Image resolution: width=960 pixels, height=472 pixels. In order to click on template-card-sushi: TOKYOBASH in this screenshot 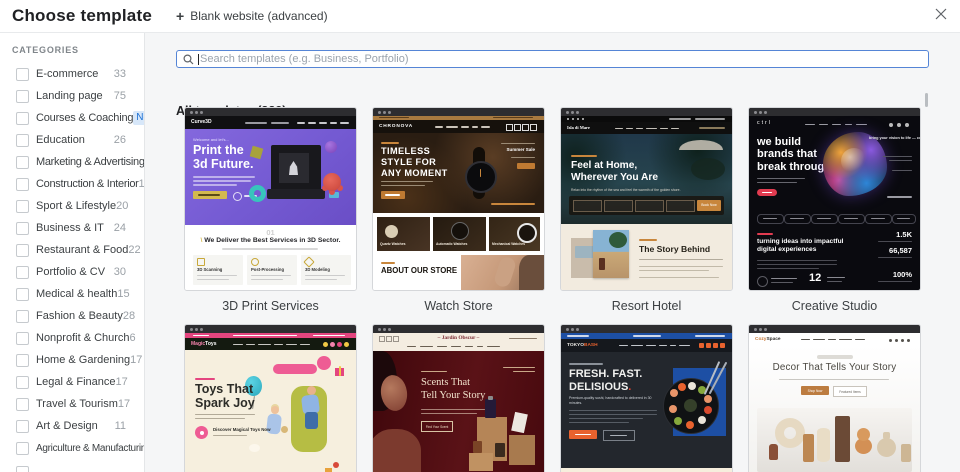, I will do `click(646, 398)`.